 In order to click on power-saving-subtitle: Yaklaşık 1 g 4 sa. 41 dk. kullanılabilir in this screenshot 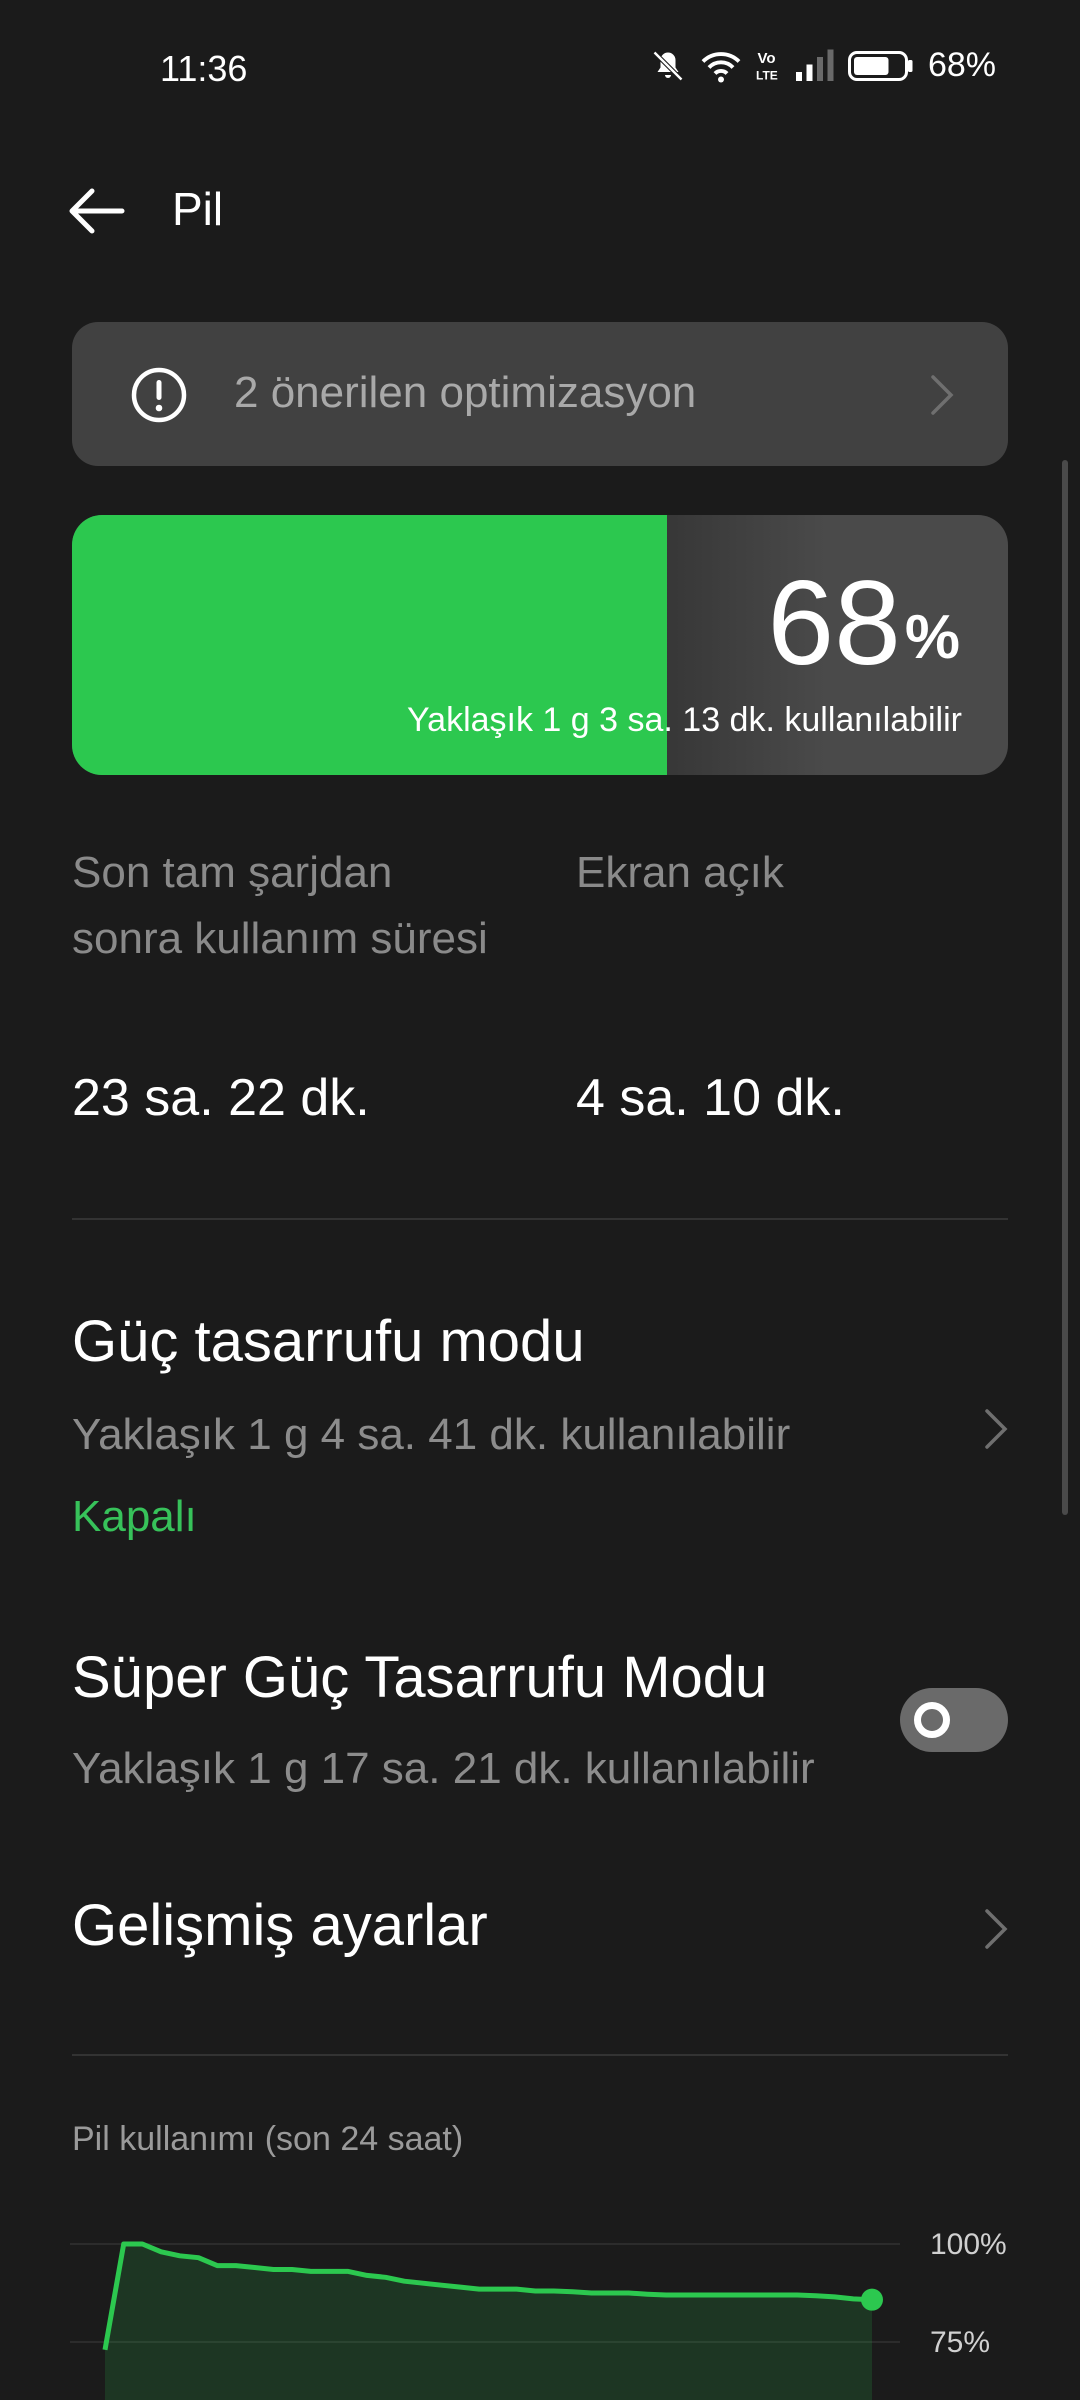, I will do `click(431, 1434)`.